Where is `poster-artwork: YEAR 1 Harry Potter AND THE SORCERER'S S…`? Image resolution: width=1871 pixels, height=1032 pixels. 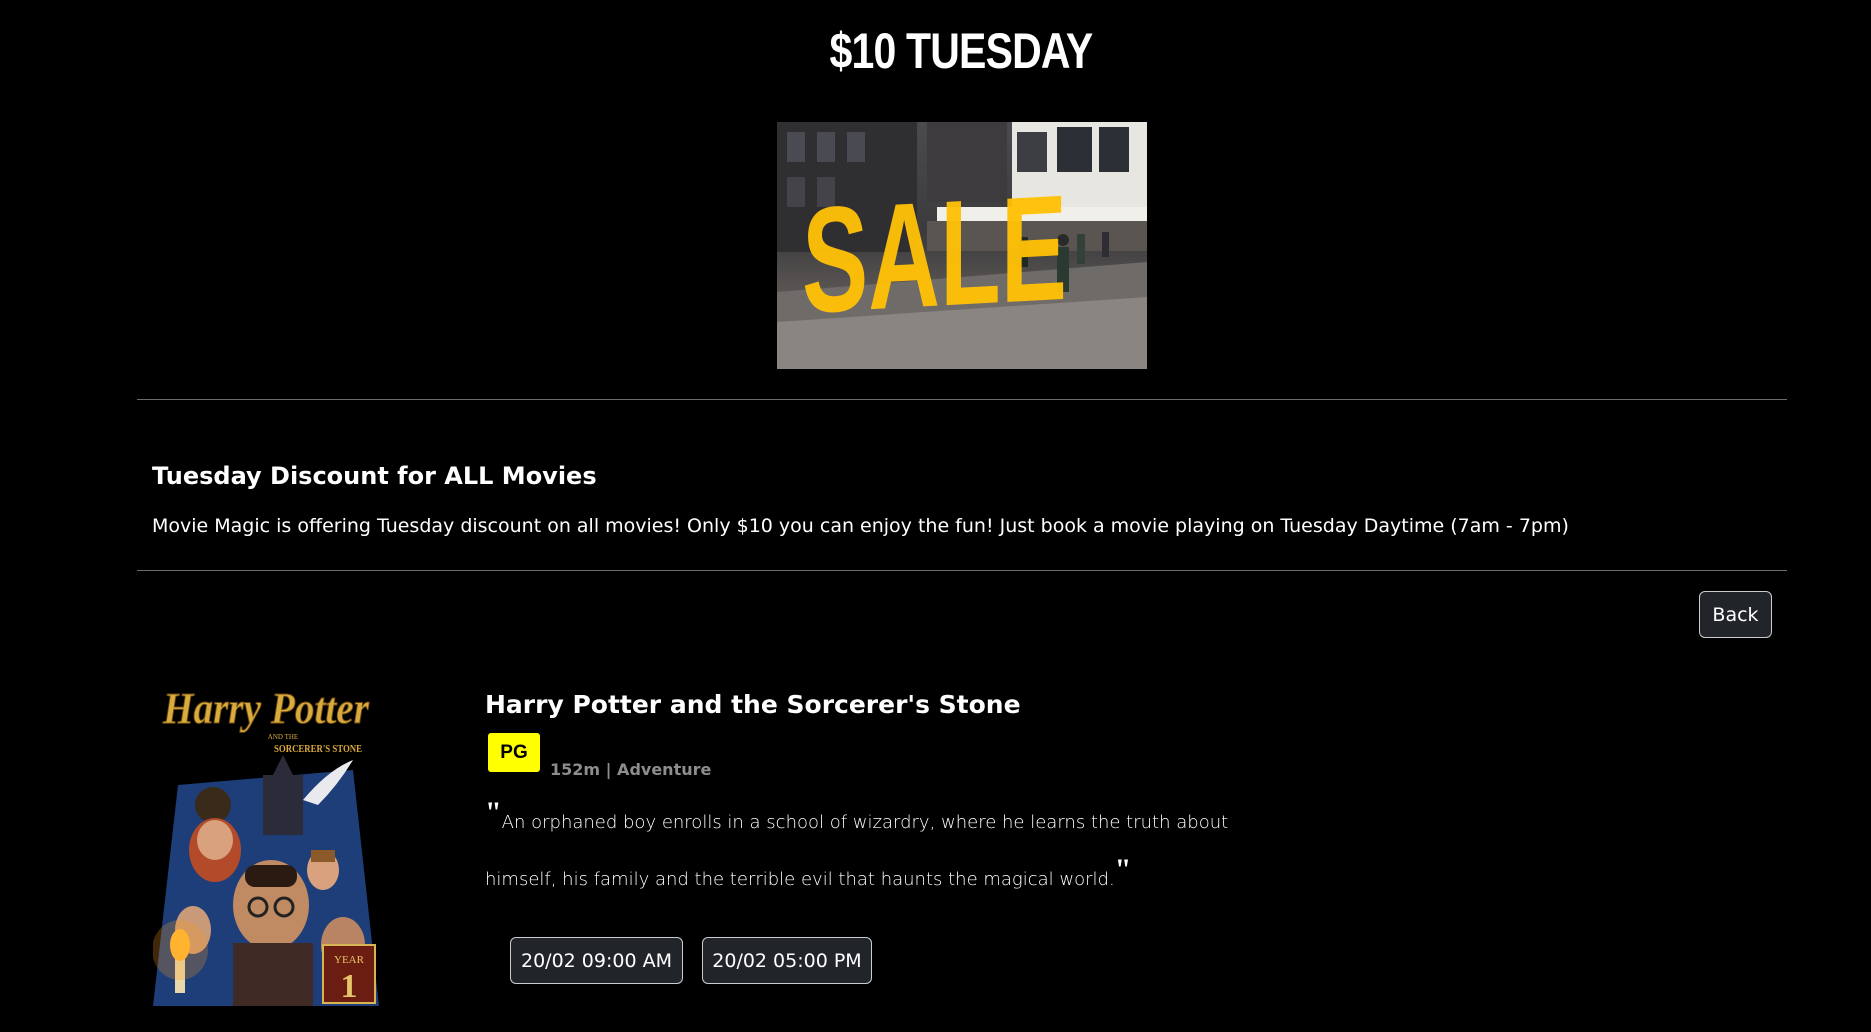 poster-artwork: YEAR 1 Harry Potter AND THE SORCERER'S S… is located at coordinates (266, 840).